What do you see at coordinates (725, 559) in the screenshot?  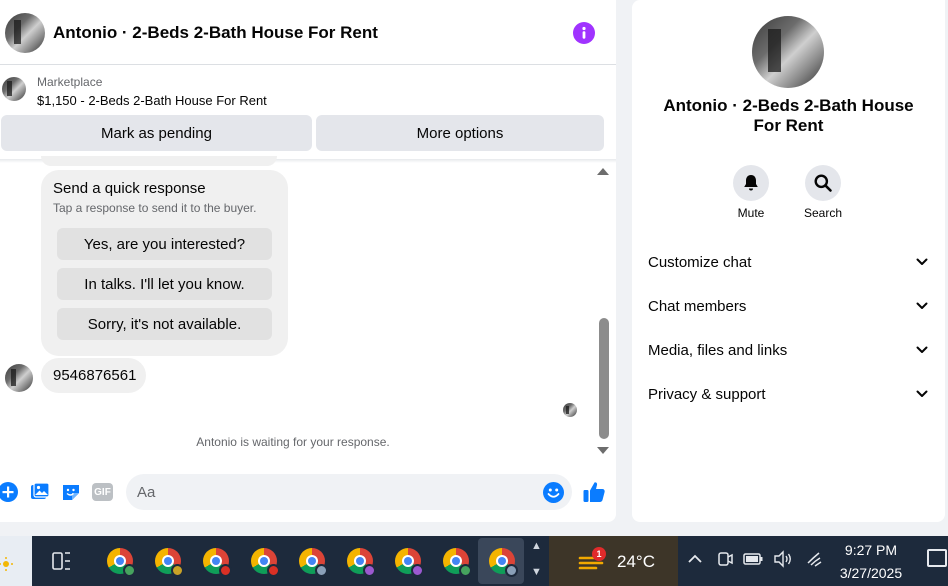 I see `meet-now-icon` at bounding box center [725, 559].